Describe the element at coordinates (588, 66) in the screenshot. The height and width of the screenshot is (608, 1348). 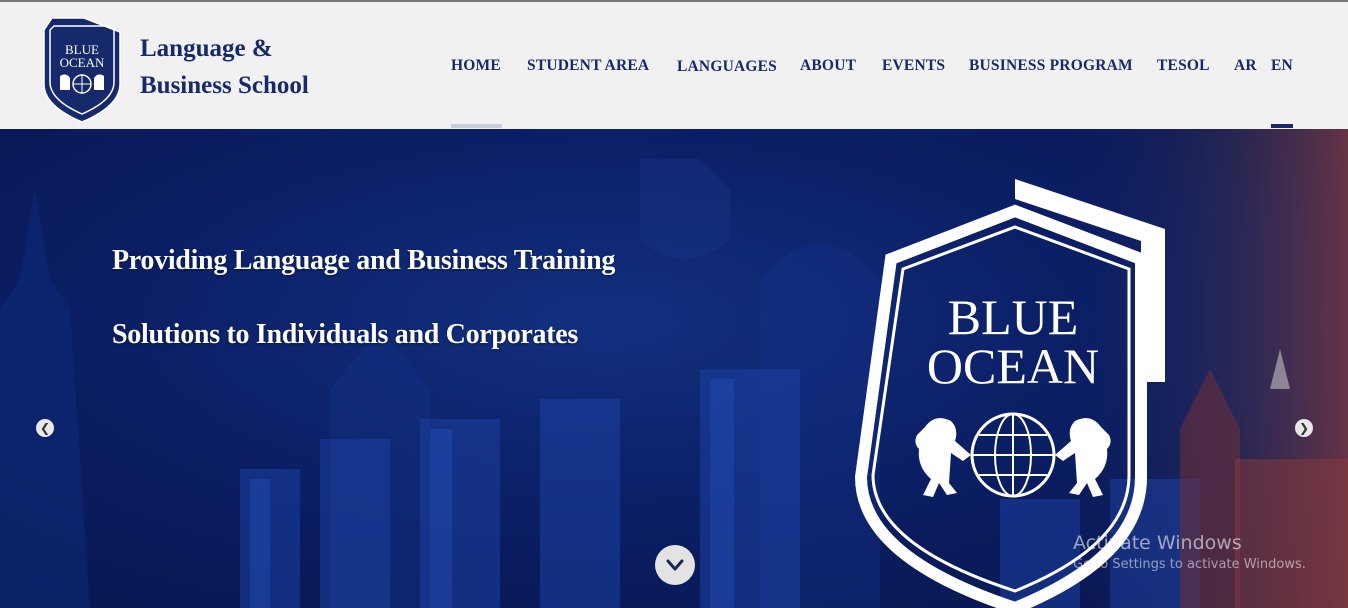
I see `nav-student-area: STUDENT AREA` at that location.